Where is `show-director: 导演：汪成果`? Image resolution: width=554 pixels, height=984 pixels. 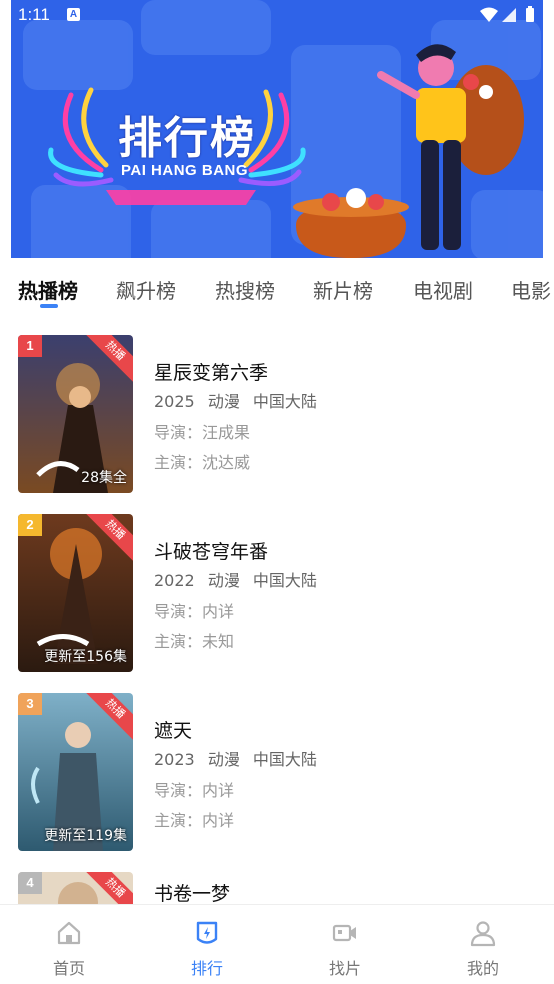 show-director: 导演：汪成果 is located at coordinates (202, 432).